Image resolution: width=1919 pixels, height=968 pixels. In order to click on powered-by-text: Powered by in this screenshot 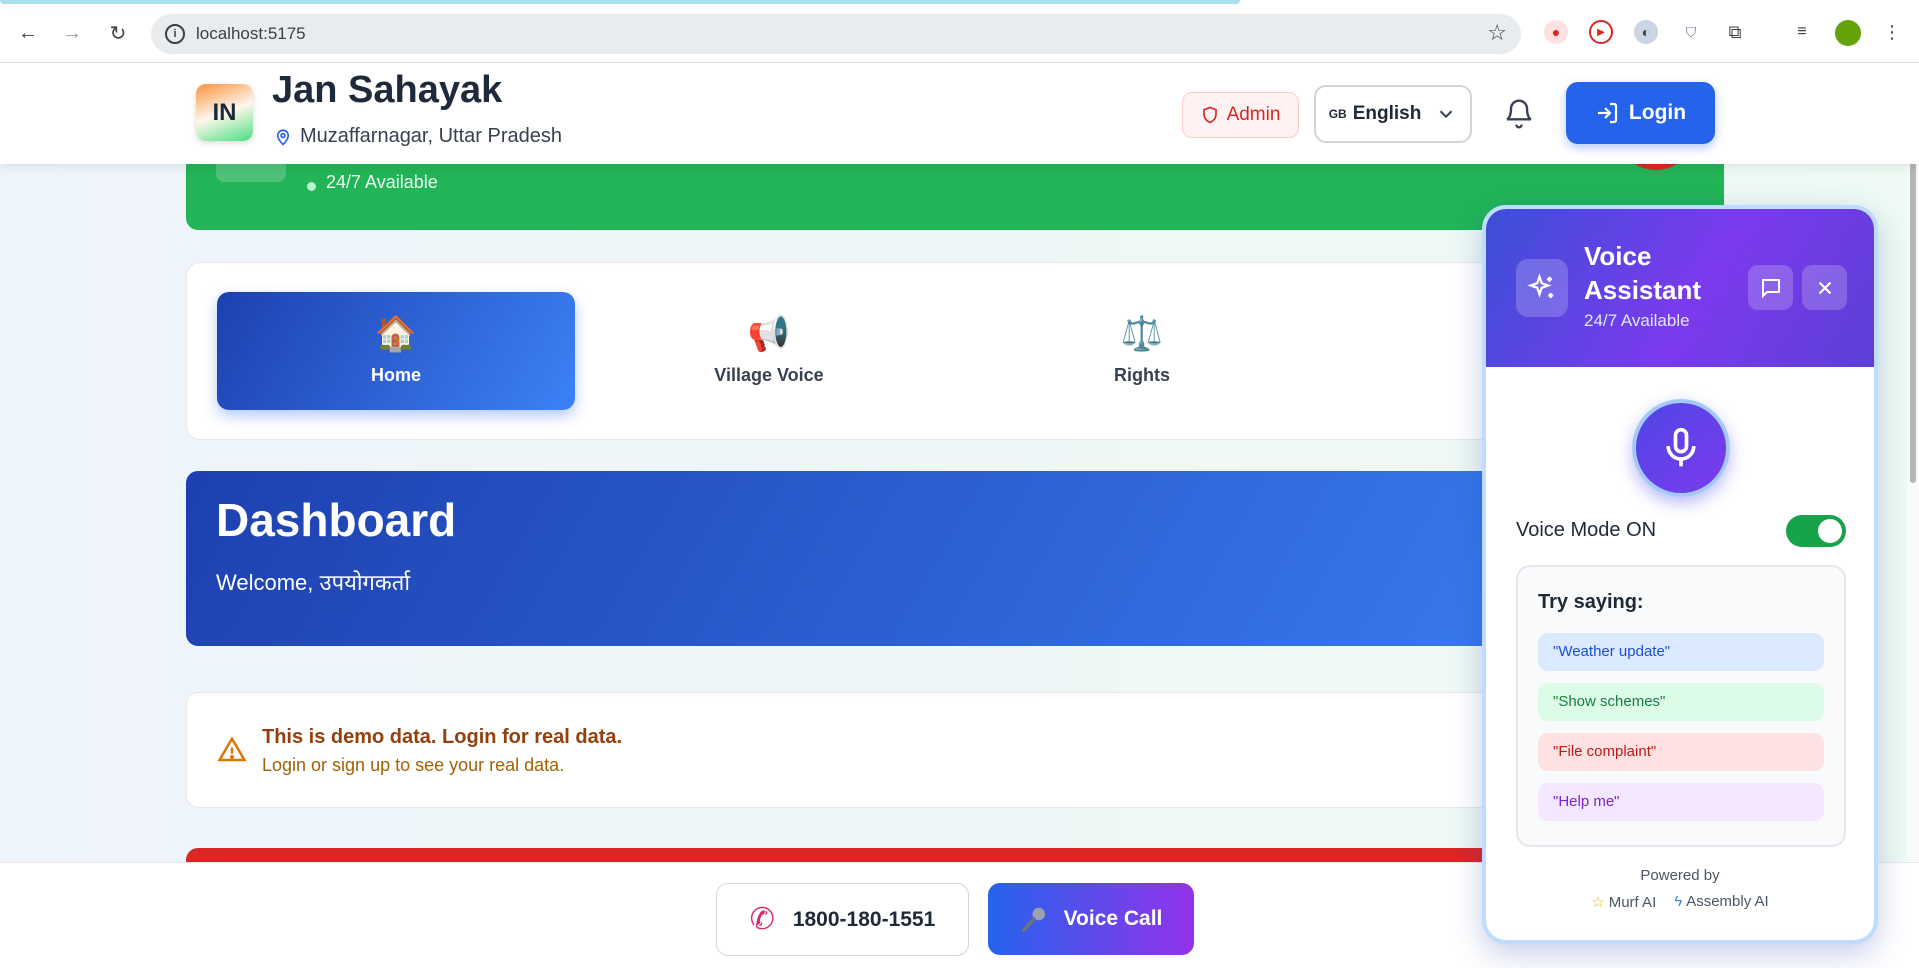, I will do `click(1680, 875)`.